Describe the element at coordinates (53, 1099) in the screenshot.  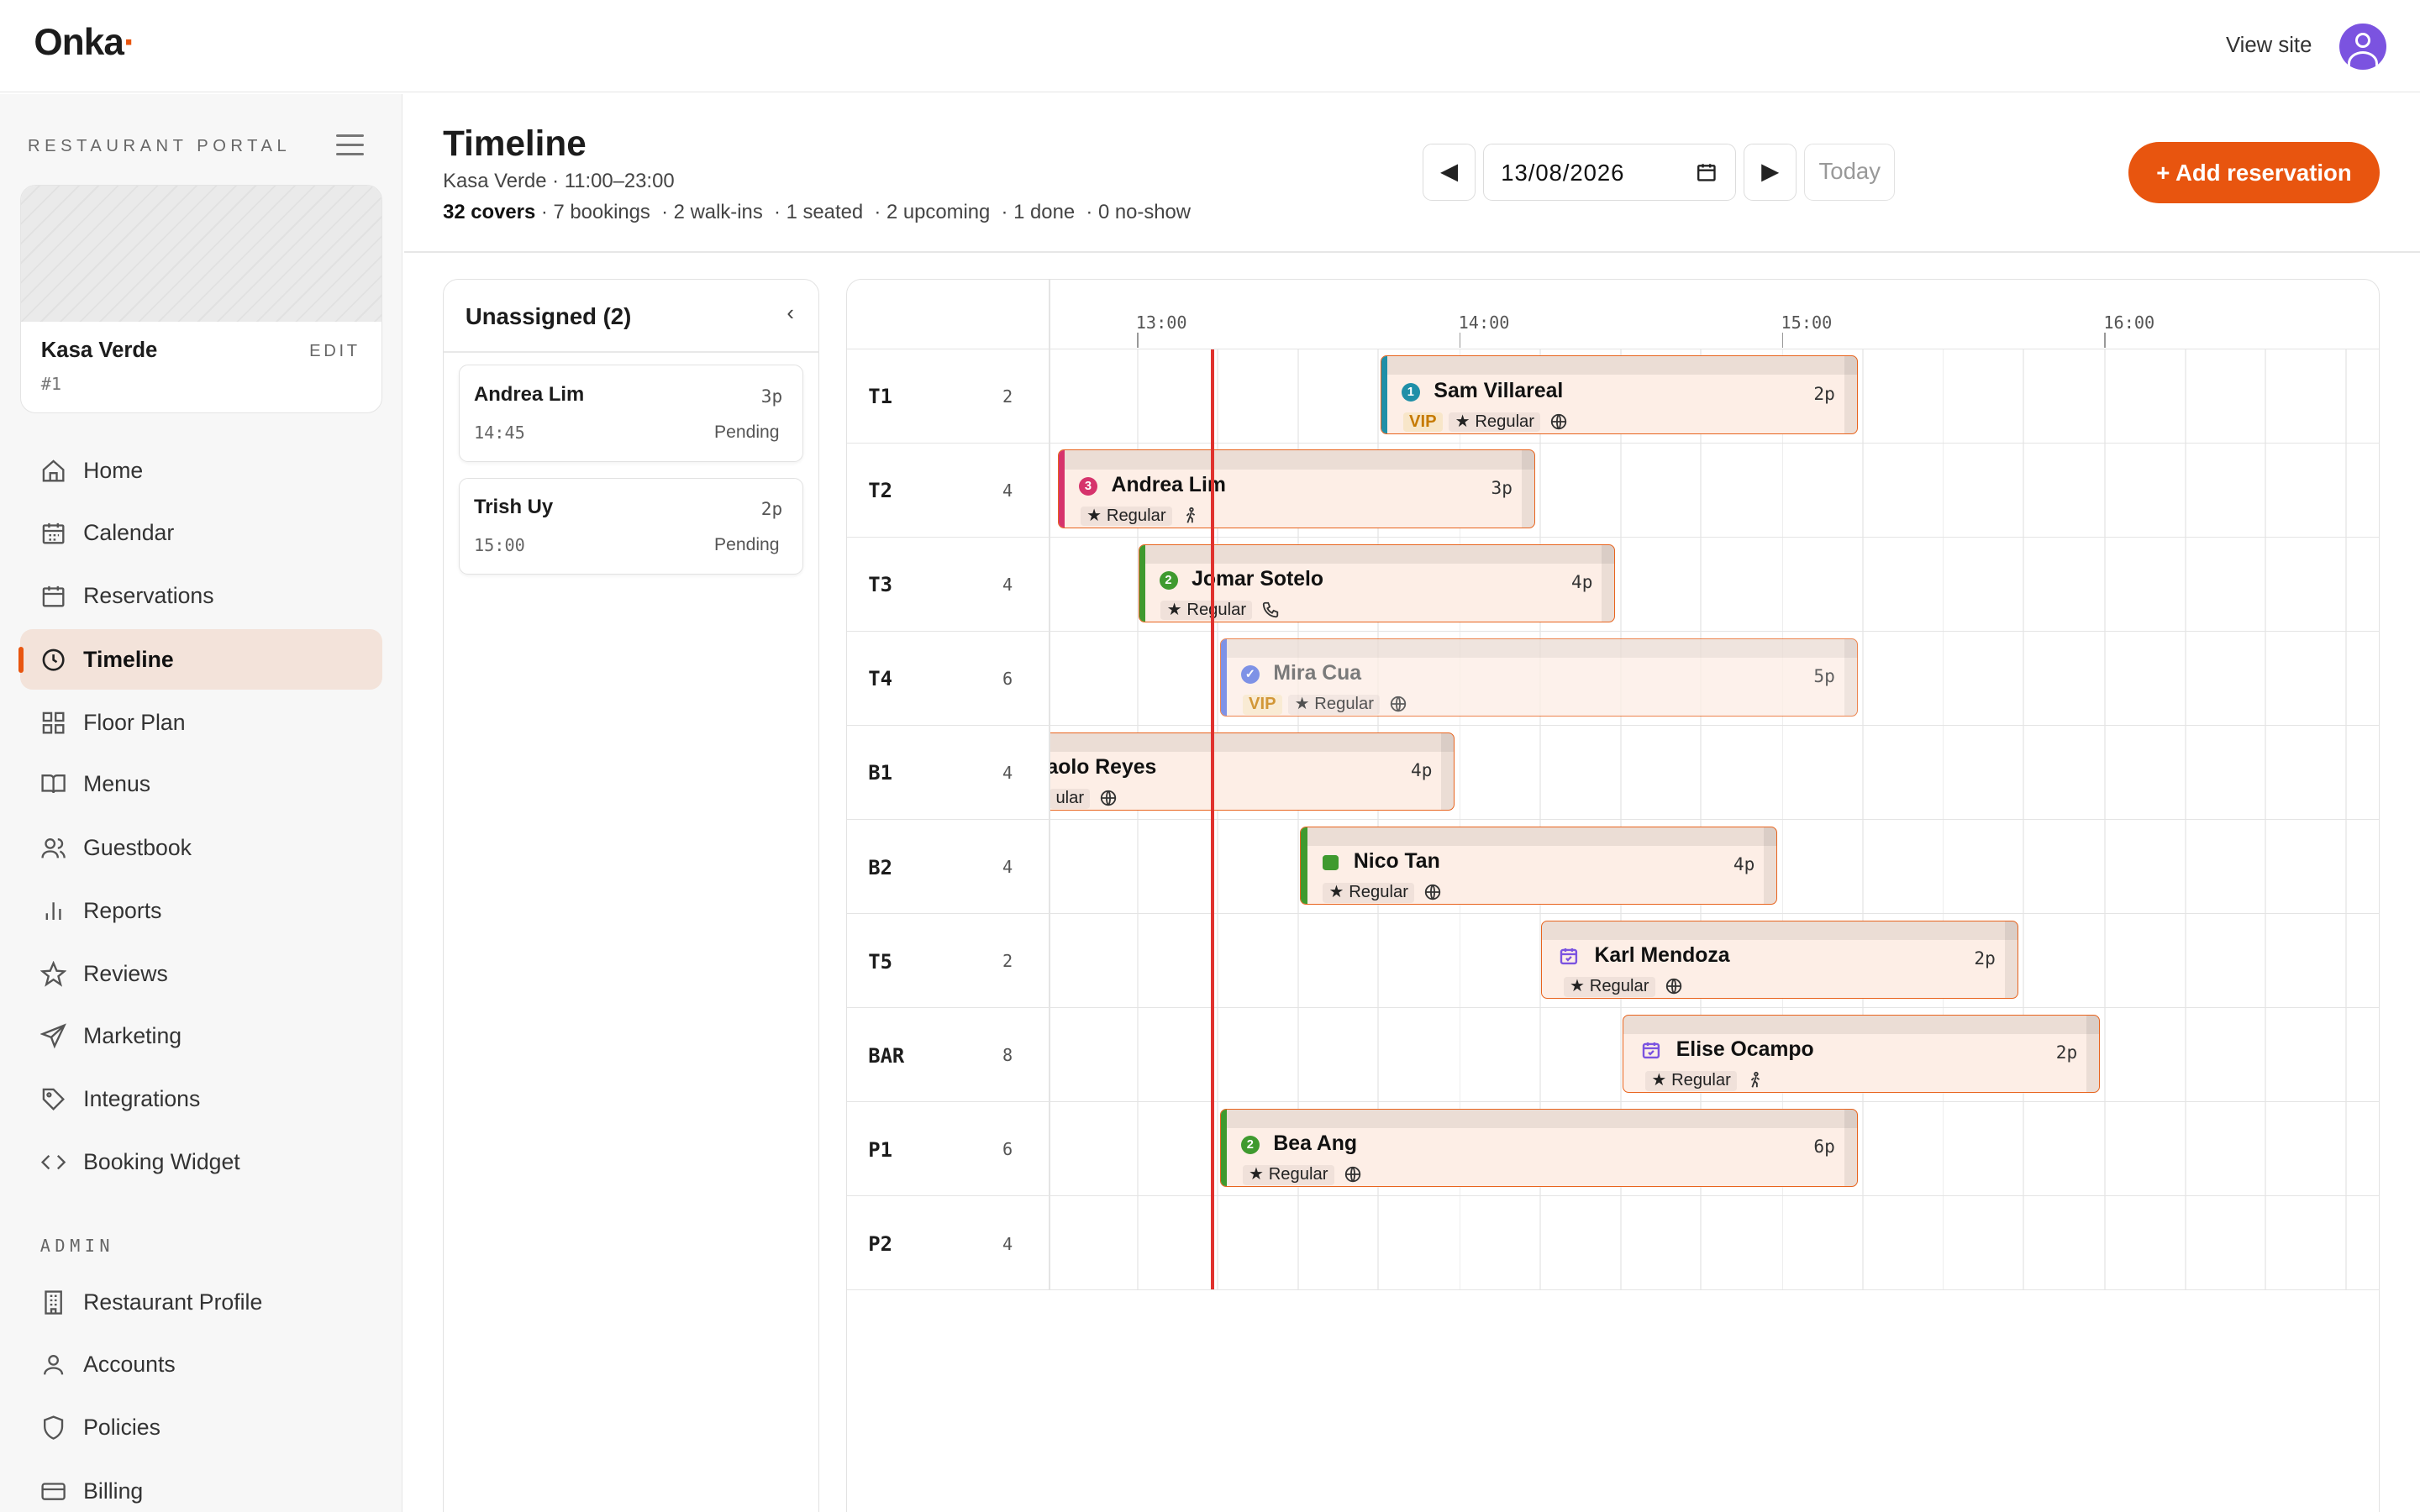
I see `tag-icon` at that location.